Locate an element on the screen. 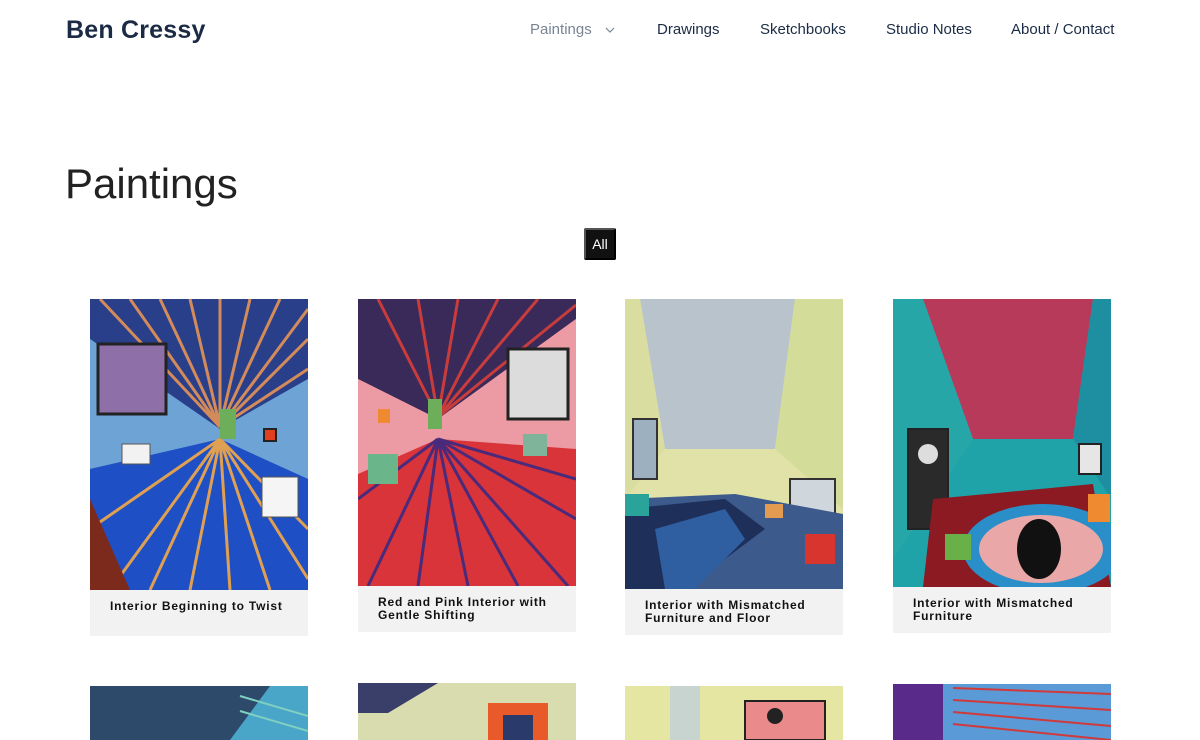 Image resolution: width=1200 pixels, height=740 pixels. gallery-item-title: Interior with Mismatched Furniture is located at coordinates (1002, 610).